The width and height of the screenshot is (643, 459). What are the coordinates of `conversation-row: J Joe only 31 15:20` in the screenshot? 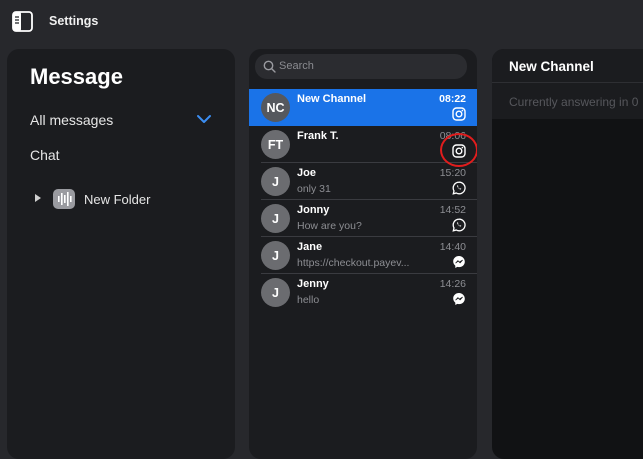 It's located at (363, 181).